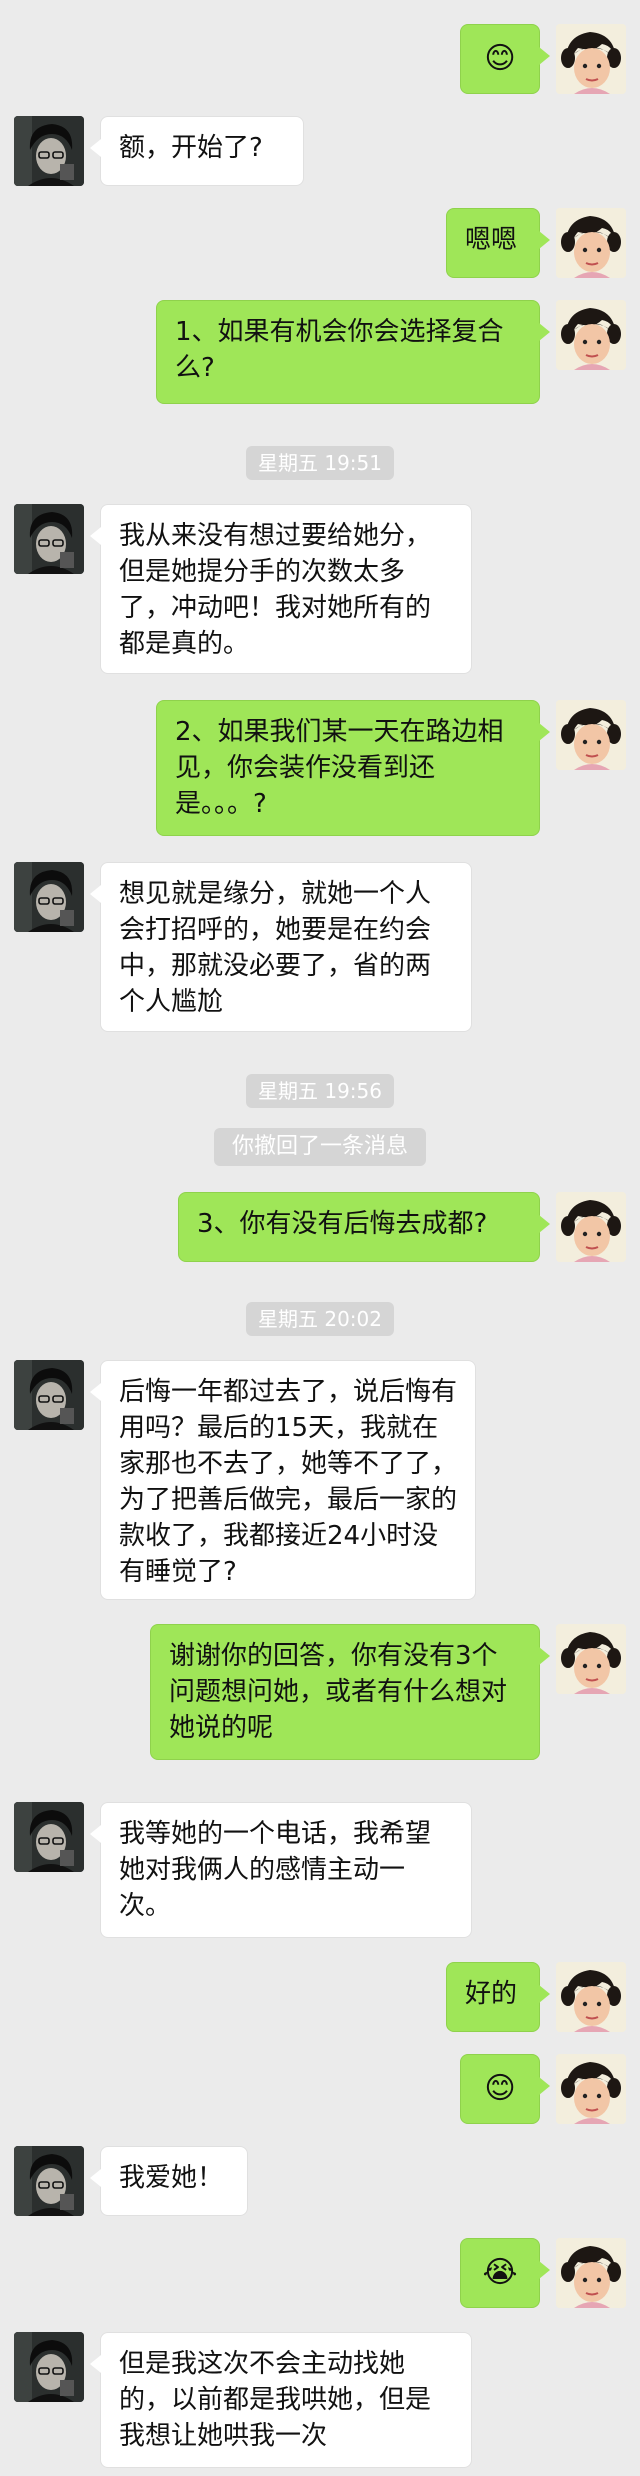 This screenshot has height=2476, width=640. I want to click on message-text: 嗯嗯, so click(491, 240).